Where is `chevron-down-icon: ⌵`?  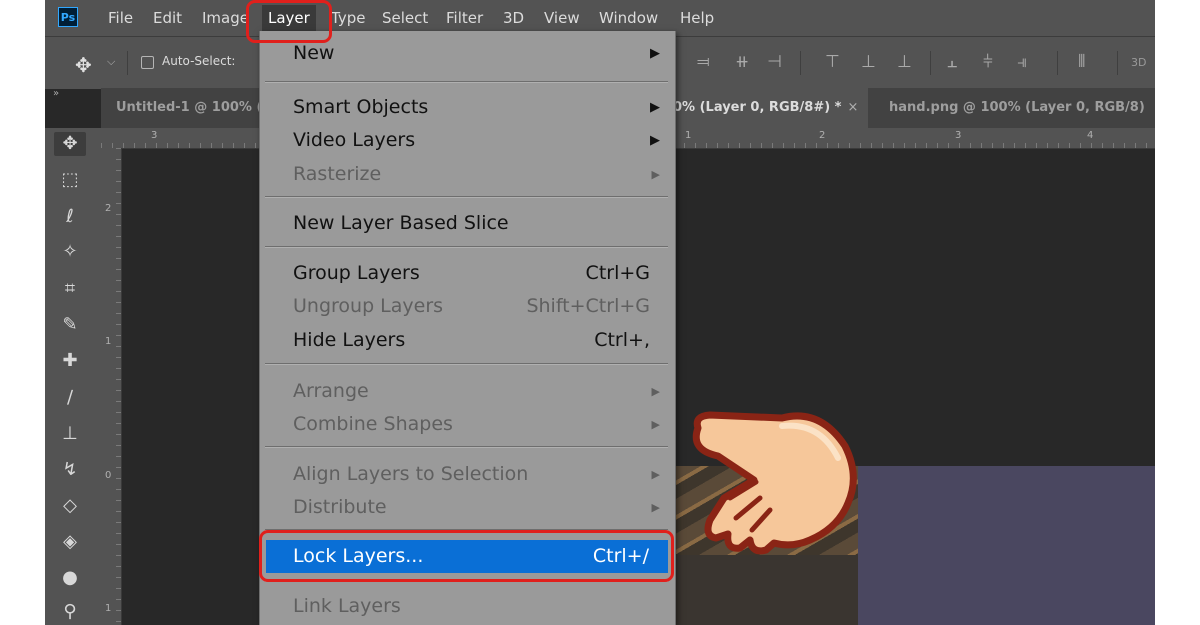
chevron-down-icon: ⌵ is located at coordinates (111, 62).